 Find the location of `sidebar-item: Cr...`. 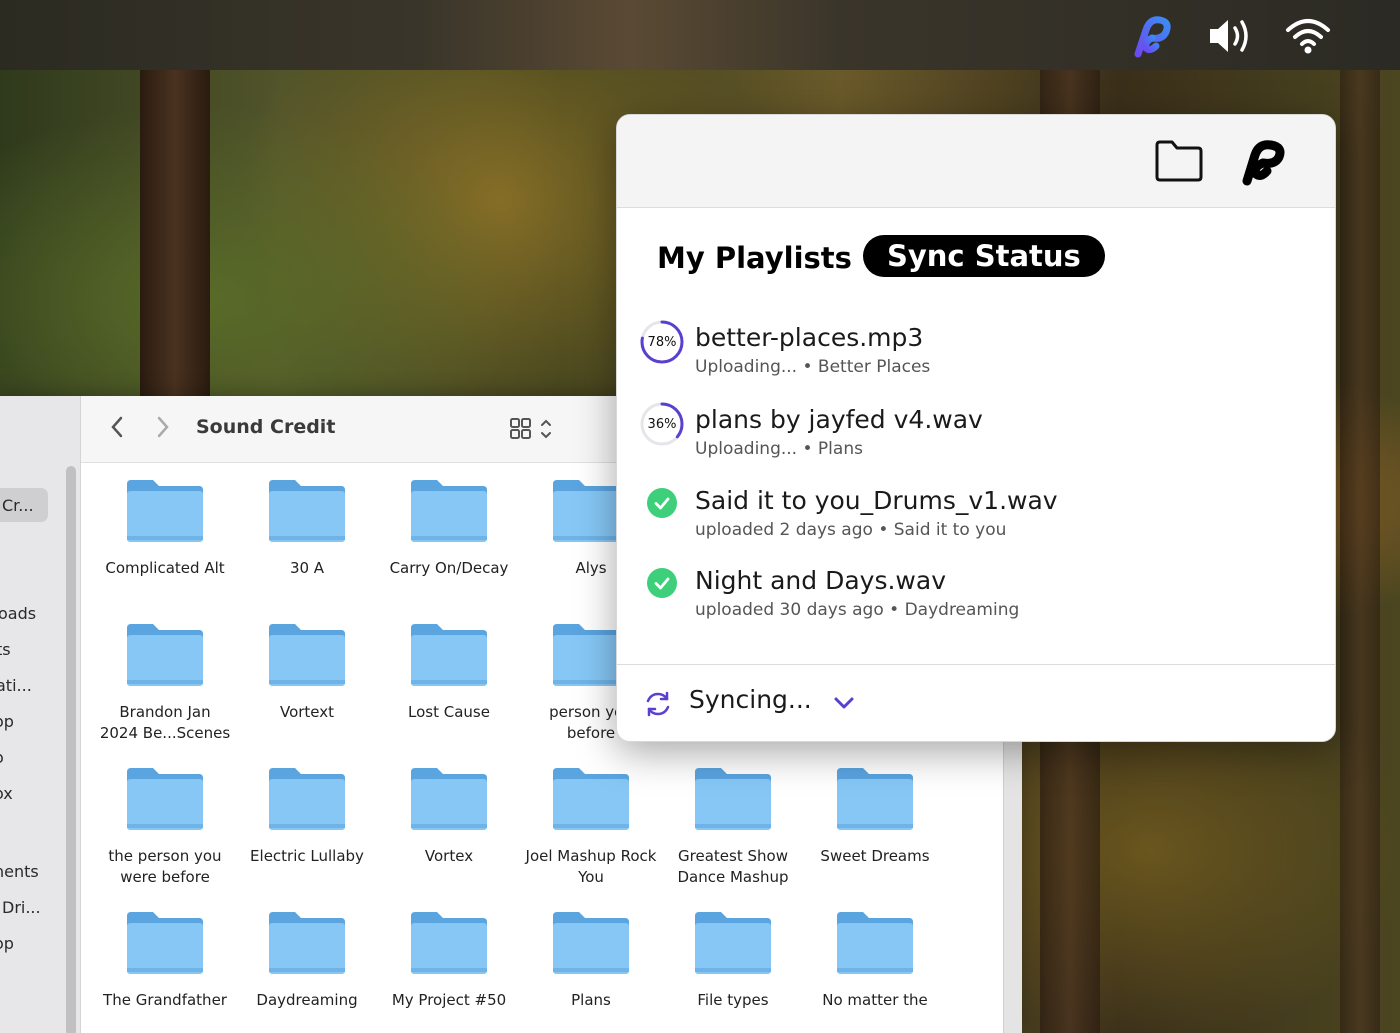

sidebar-item: Cr... is located at coordinates (18, 505).